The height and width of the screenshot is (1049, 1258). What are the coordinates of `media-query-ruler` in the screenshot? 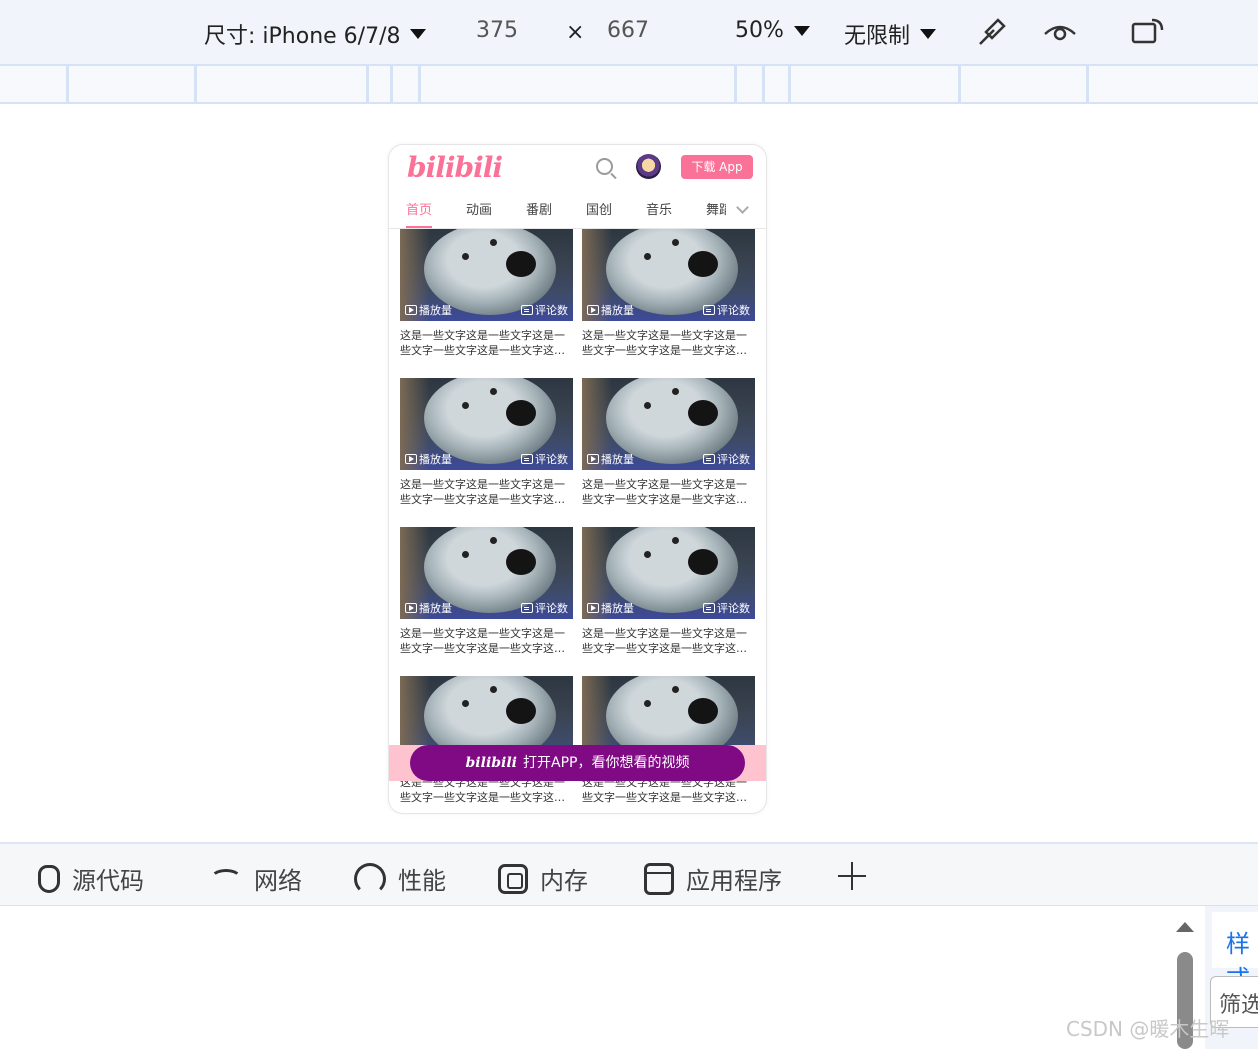 It's located at (629, 84).